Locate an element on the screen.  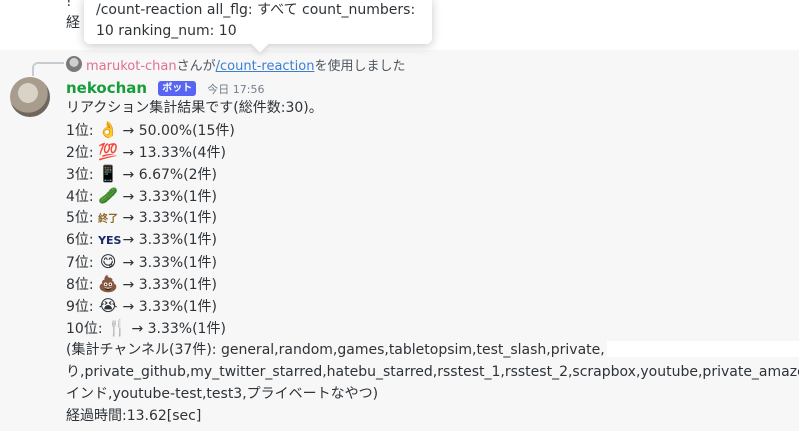
reply-connector-line is located at coordinates (48, 69).